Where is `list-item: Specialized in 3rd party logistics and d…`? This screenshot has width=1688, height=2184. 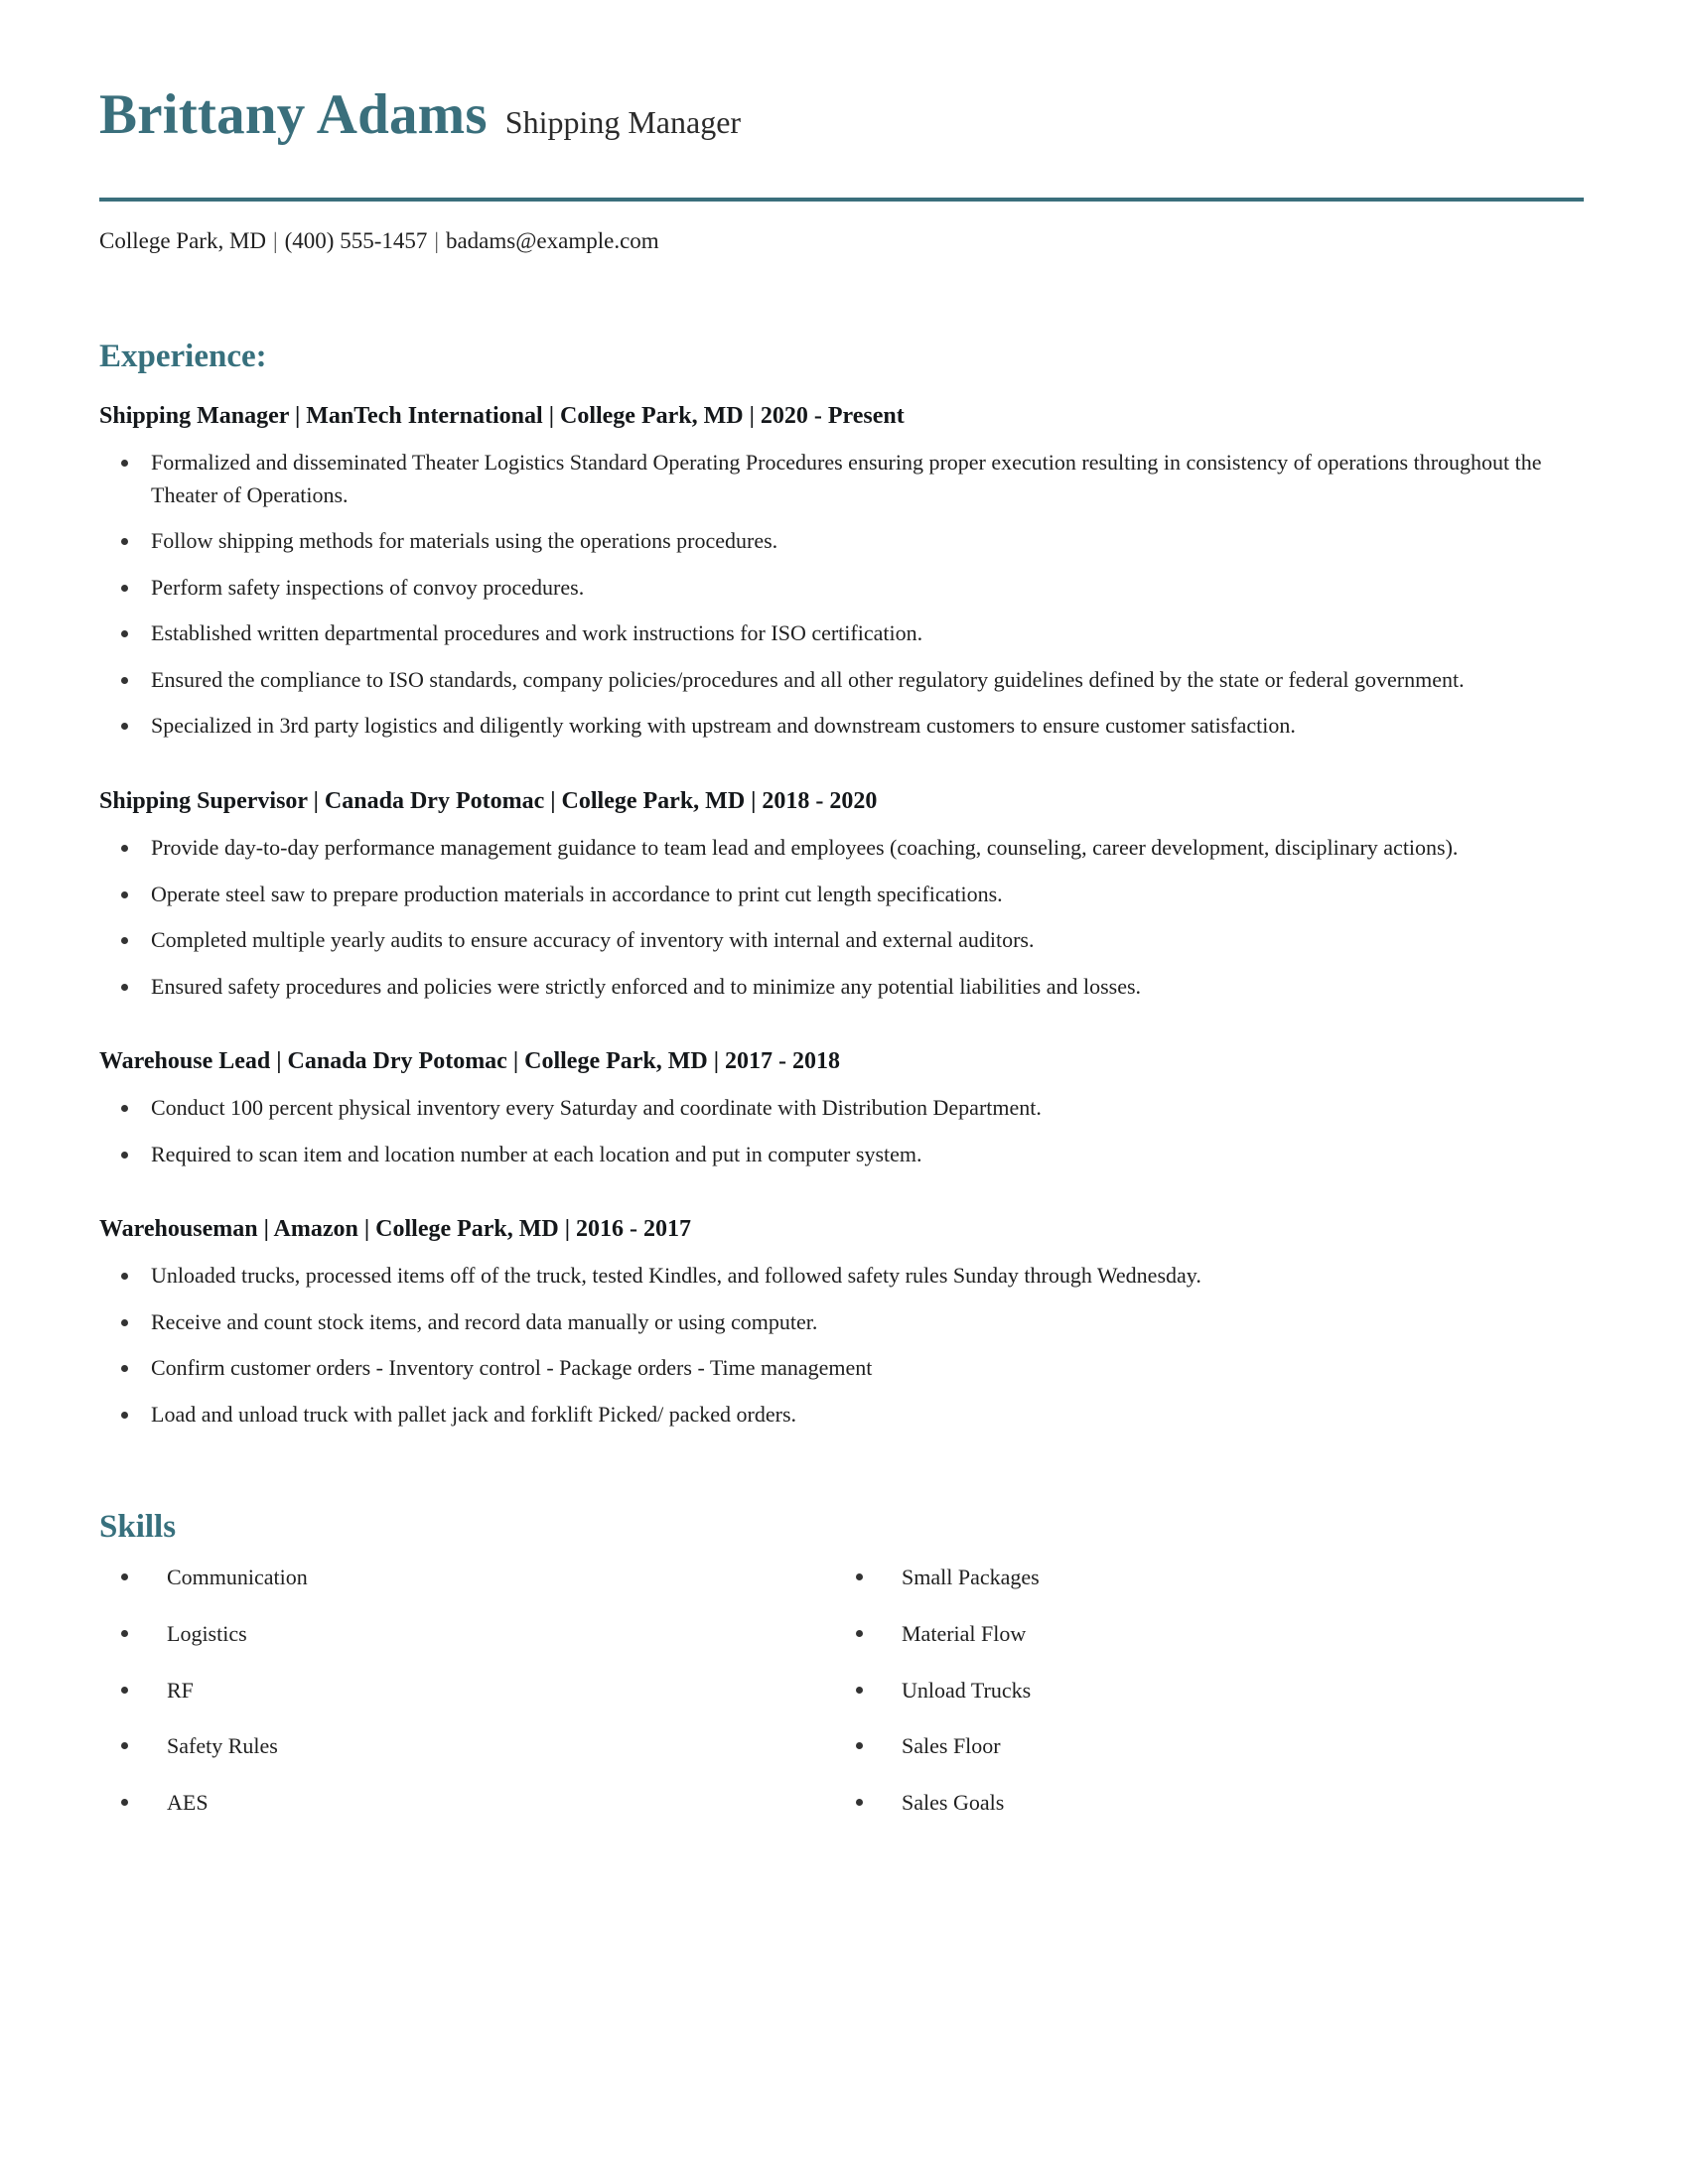 list-item: Specialized in 3rd party logistics and d… is located at coordinates (844, 726).